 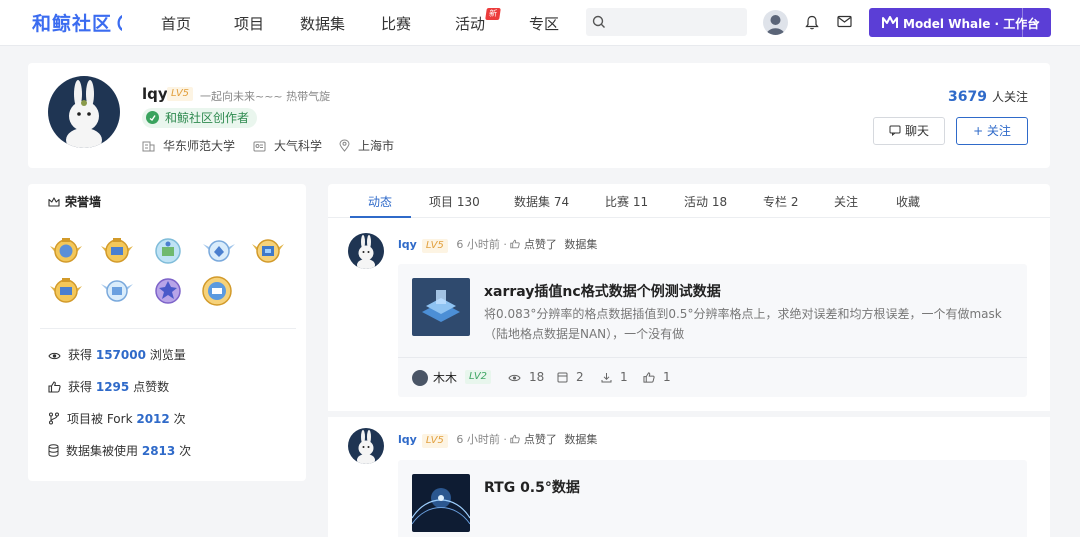 I want to click on divider, so click(x=168, y=328).